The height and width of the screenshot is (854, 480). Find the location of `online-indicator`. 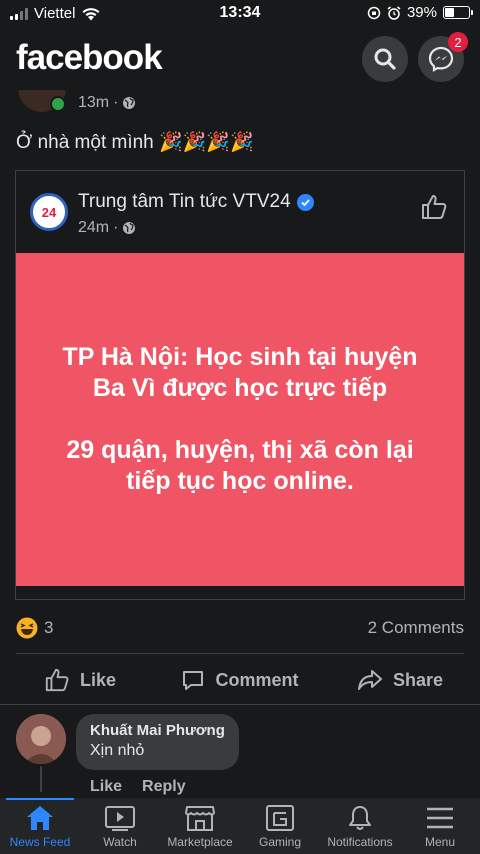

online-indicator is located at coordinates (58, 104).